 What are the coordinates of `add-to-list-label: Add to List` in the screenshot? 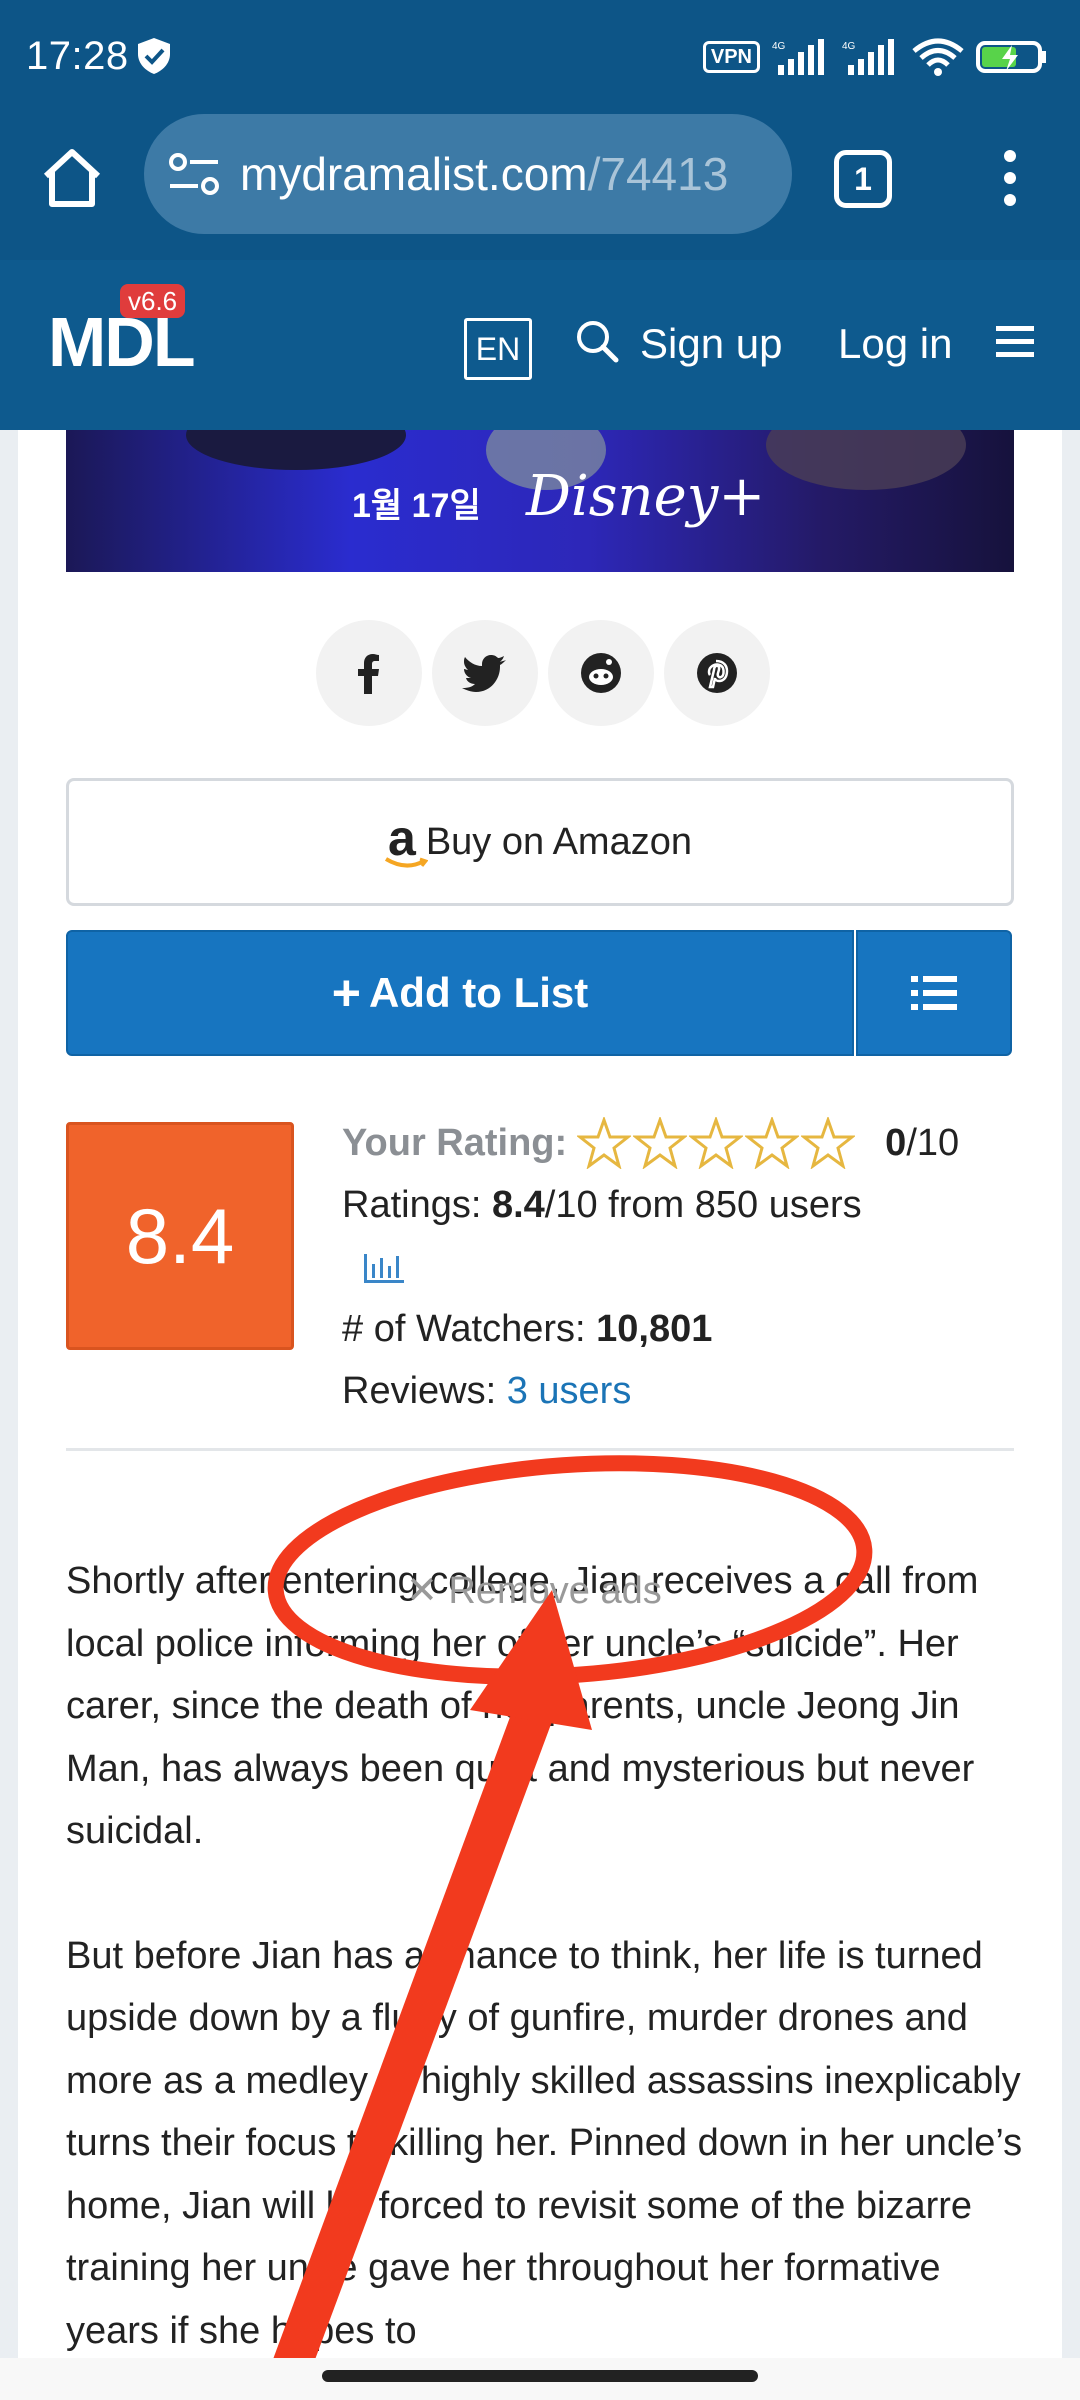 It's located at (478, 992).